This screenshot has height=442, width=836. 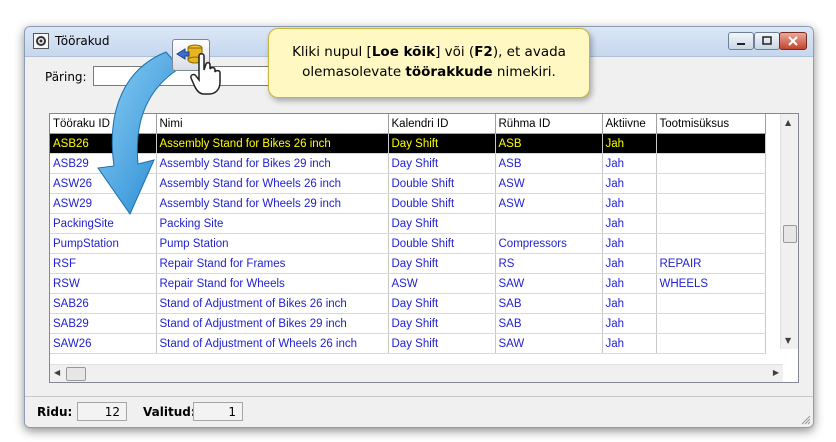 I want to click on minimize-button, so click(x=741, y=41).